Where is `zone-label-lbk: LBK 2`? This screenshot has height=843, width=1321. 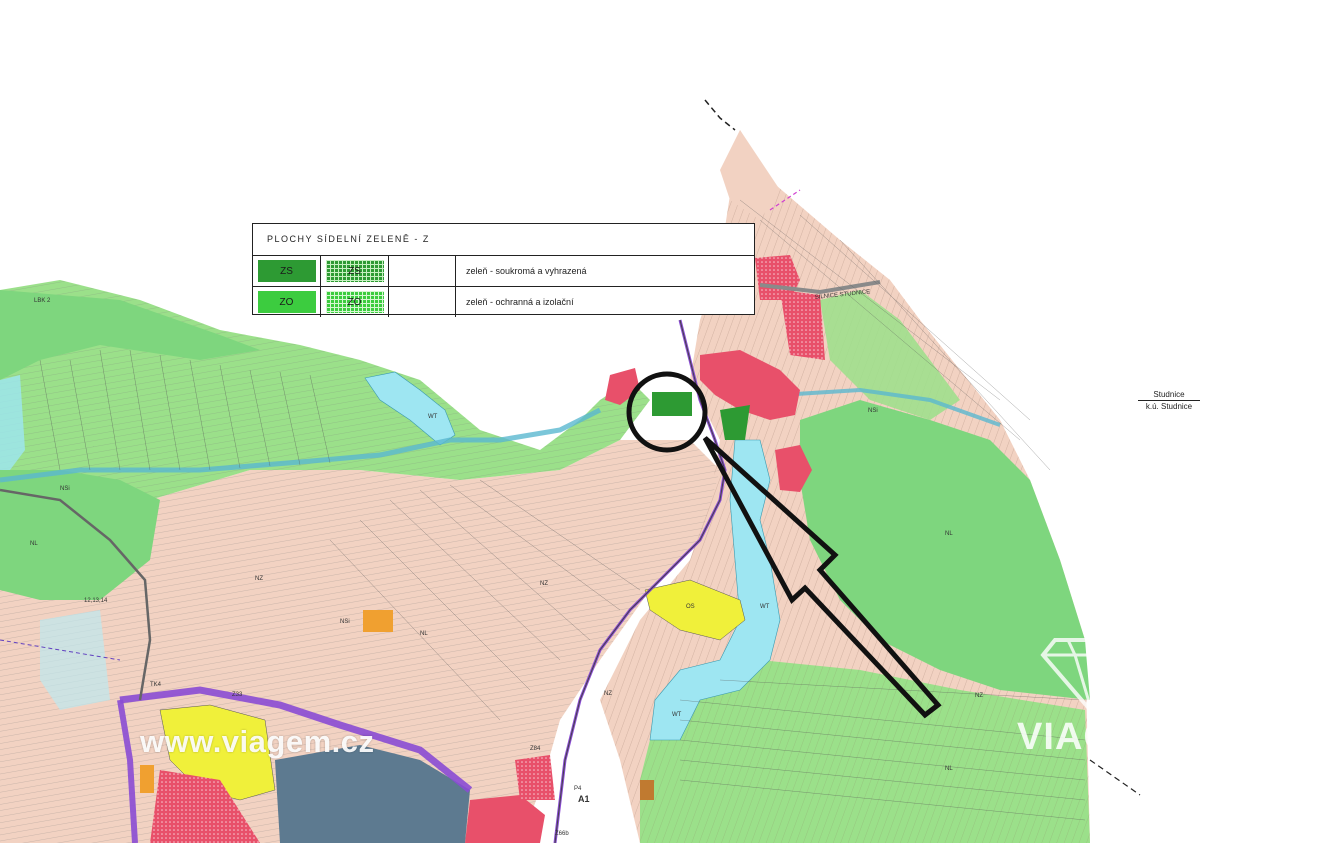
zone-label-lbk: LBK 2 is located at coordinates (42, 301).